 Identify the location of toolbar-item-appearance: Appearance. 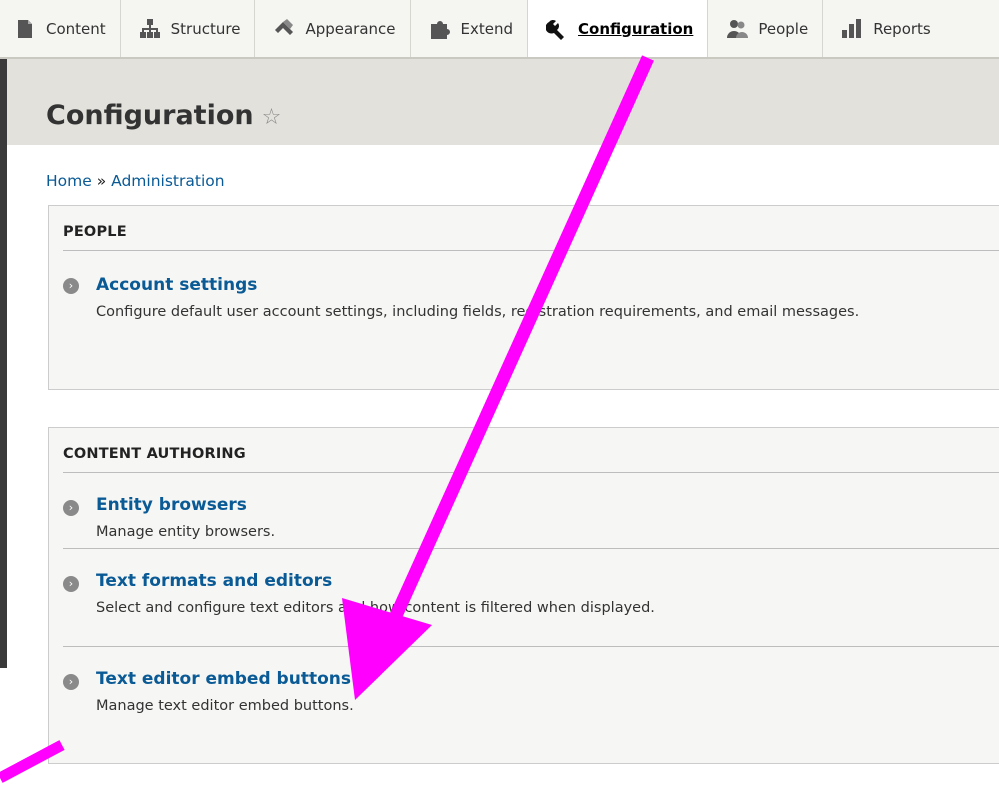
(333, 28).